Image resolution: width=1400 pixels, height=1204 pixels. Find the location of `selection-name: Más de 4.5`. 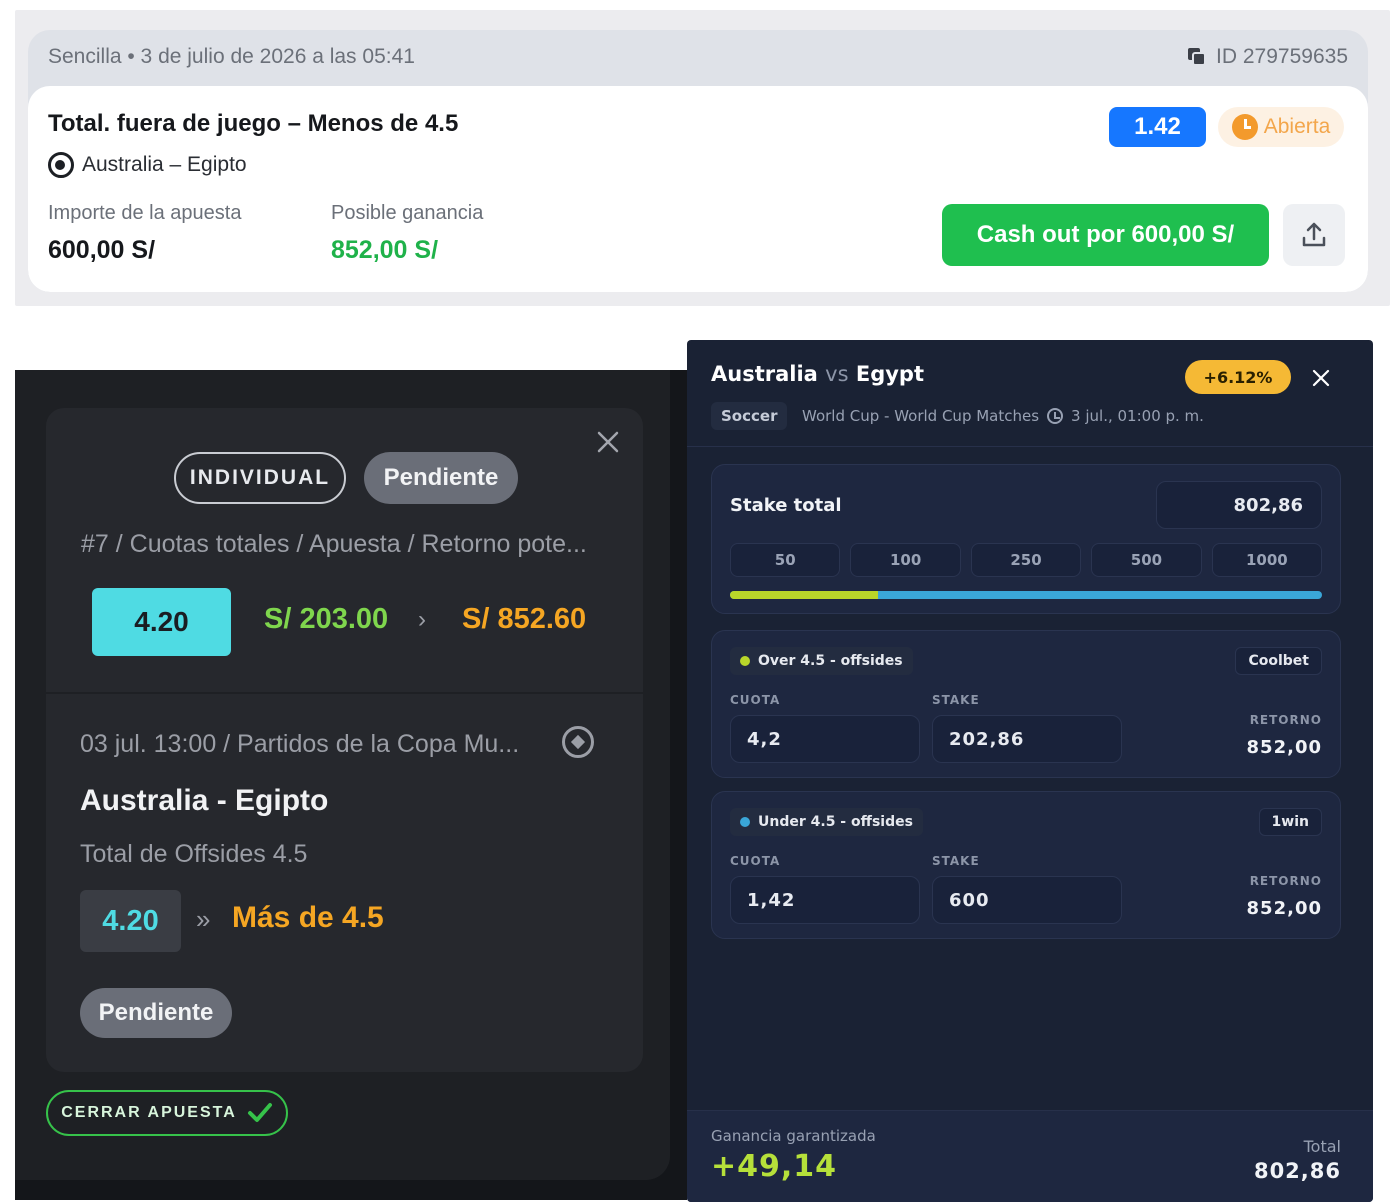

selection-name: Más de 4.5 is located at coordinates (308, 917).